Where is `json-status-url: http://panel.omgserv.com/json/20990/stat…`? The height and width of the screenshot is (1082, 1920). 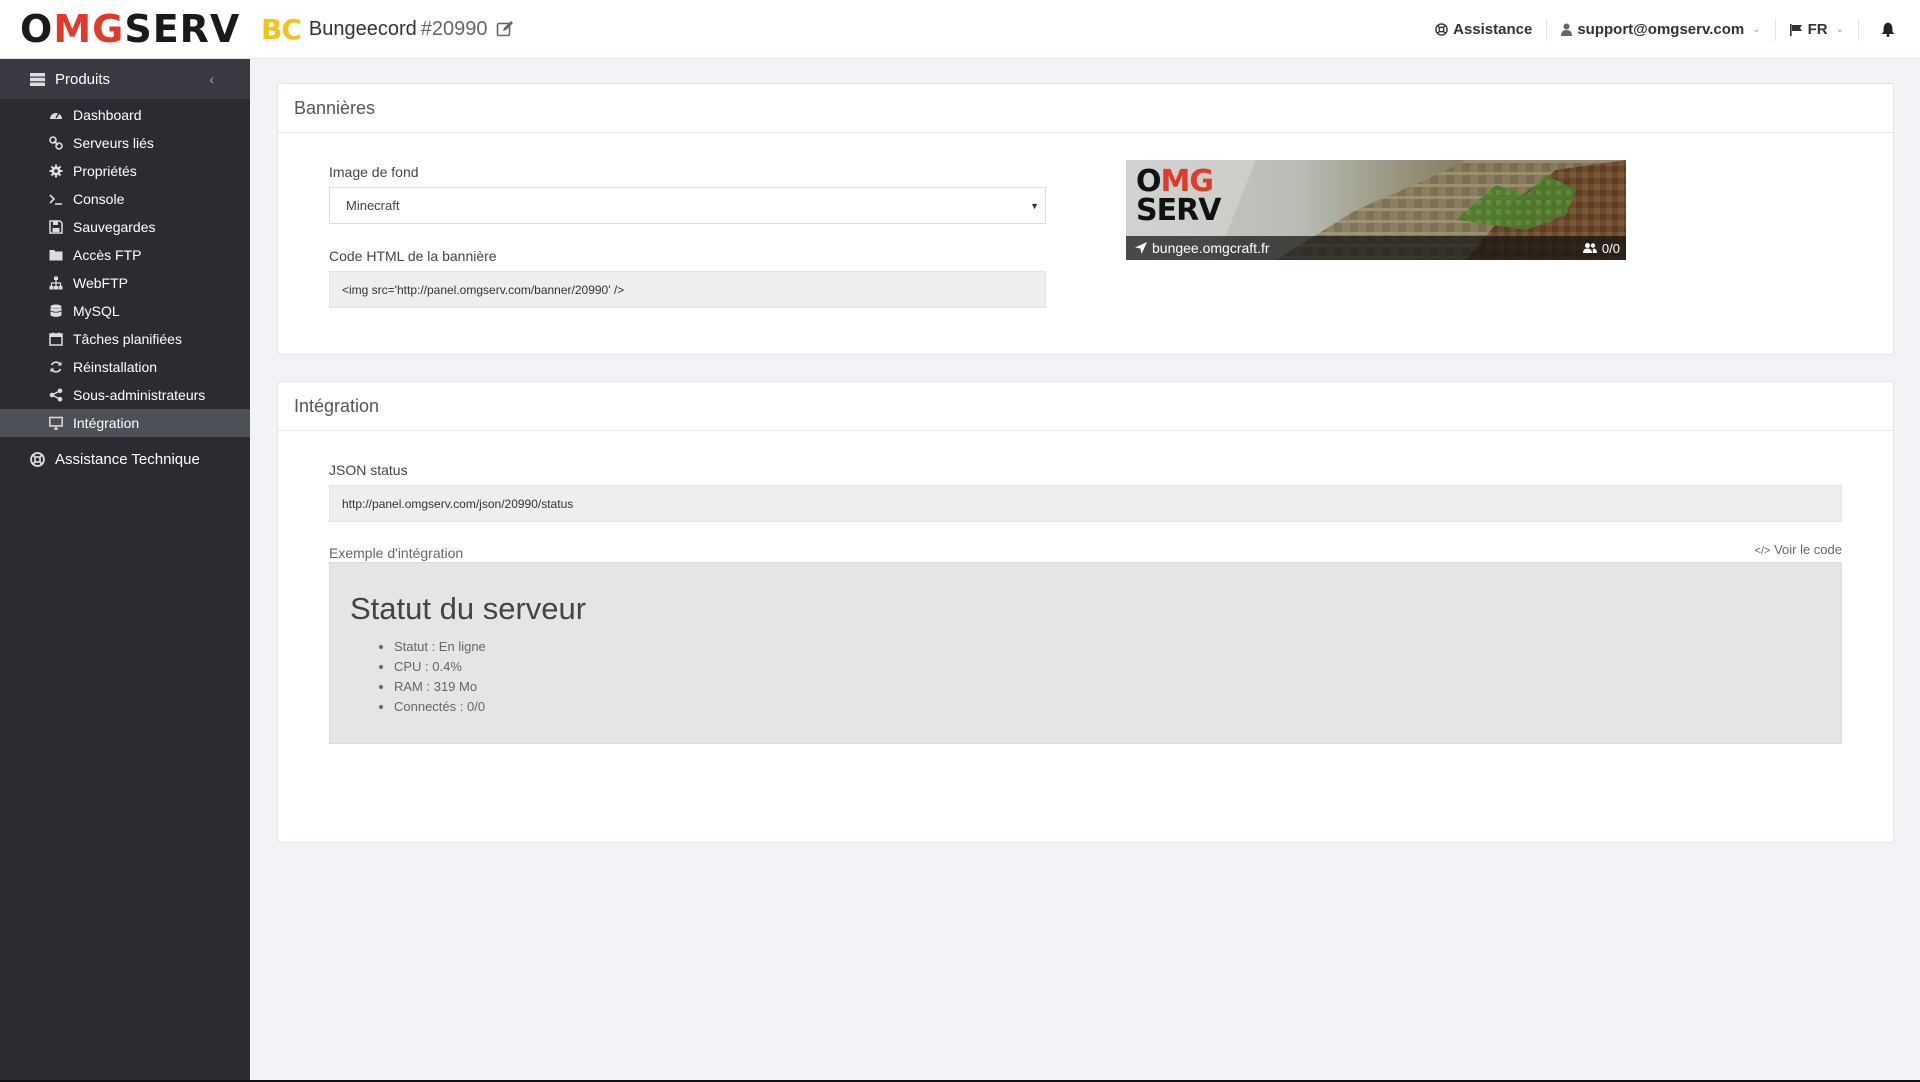 json-status-url: http://panel.omgserv.com/json/20990/stat… is located at coordinates (458, 503).